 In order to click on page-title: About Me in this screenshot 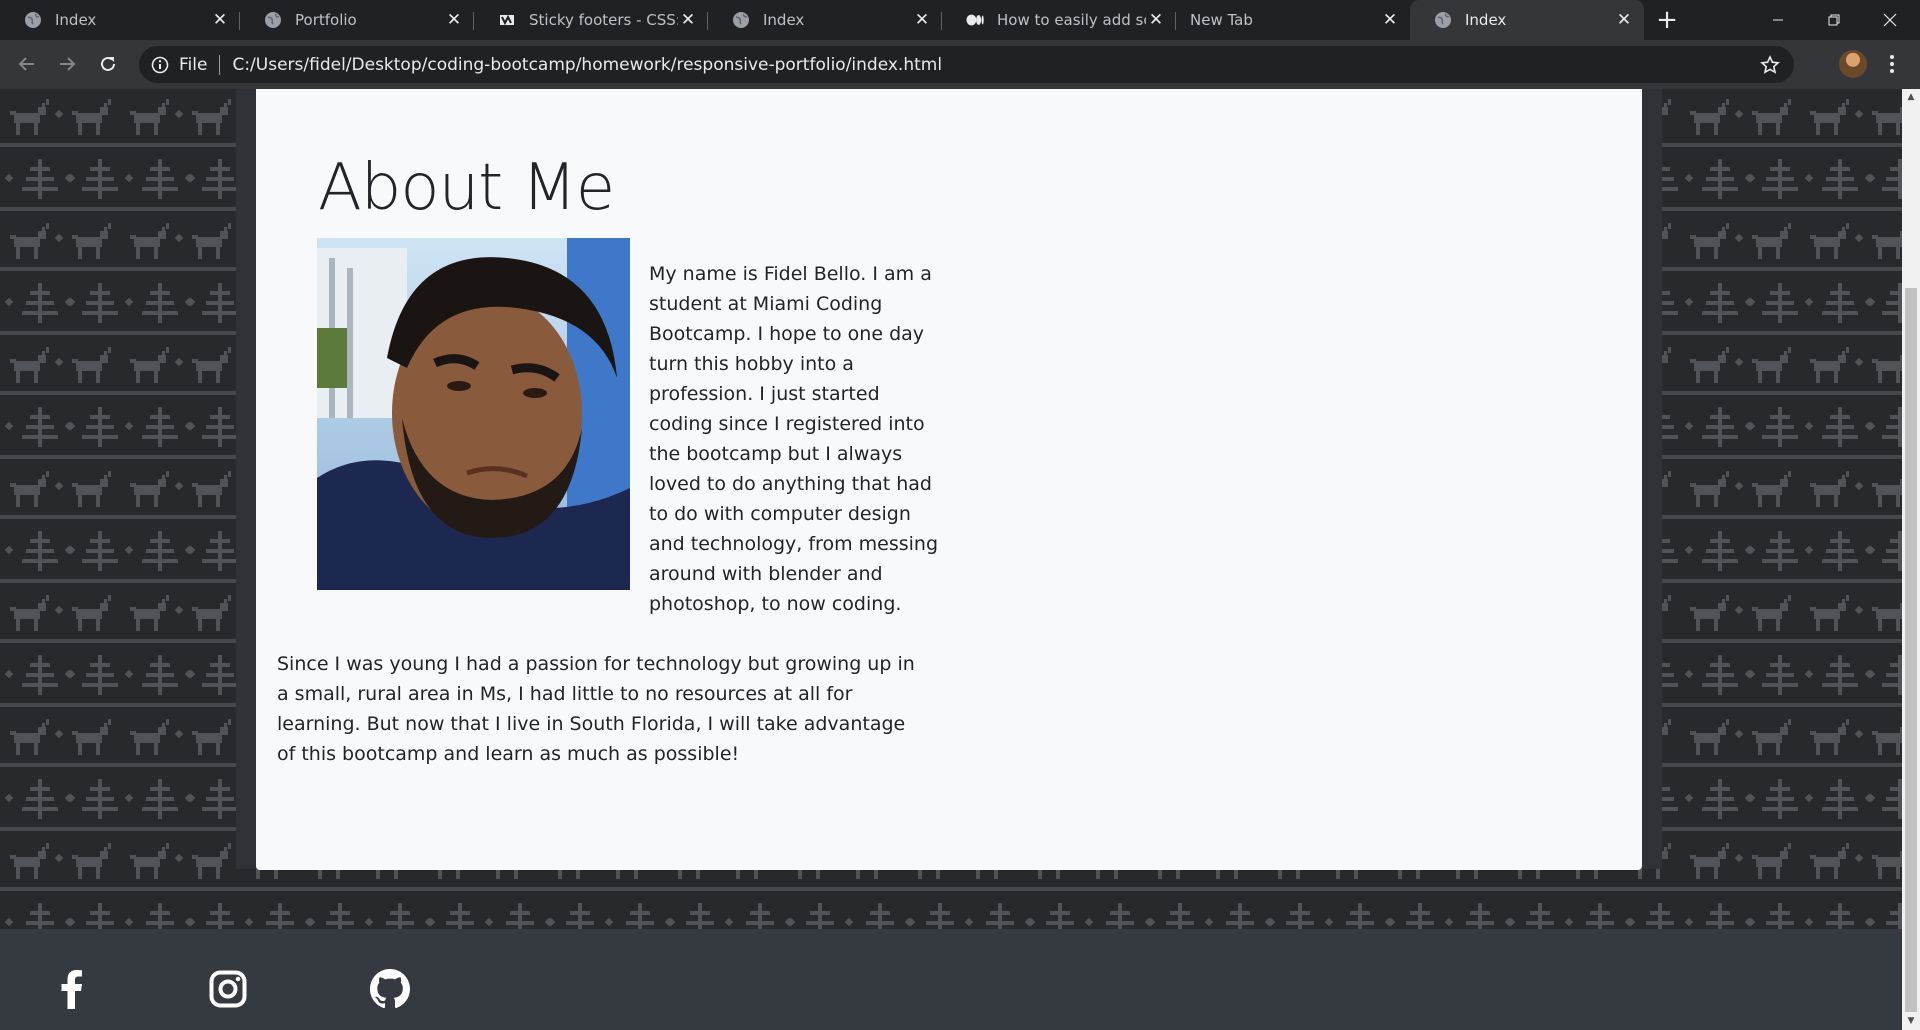, I will do `click(466, 188)`.